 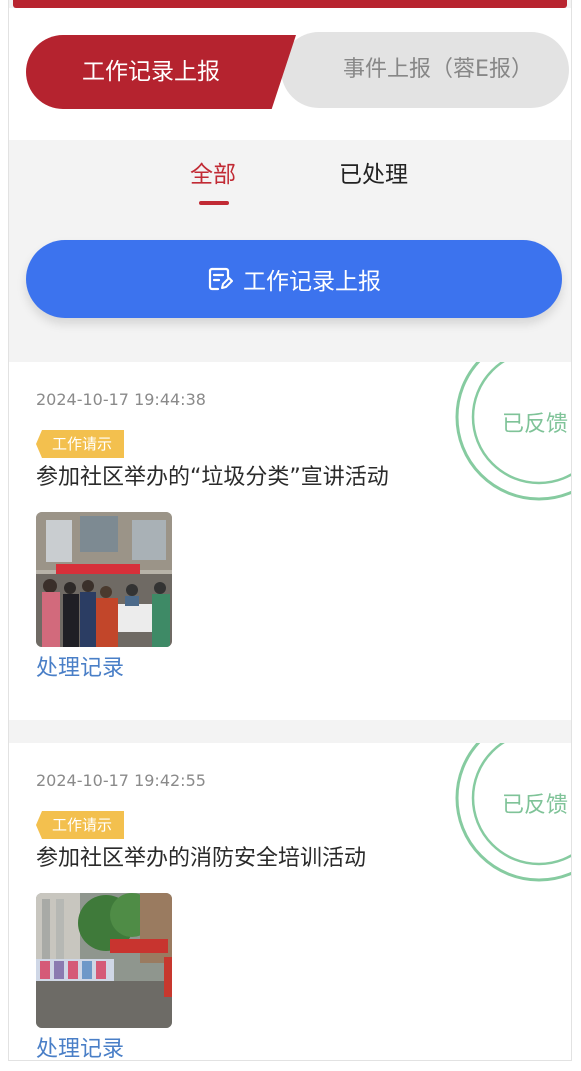 What do you see at coordinates (121, 399) in the screenshot?
I see `record-timestamp: 2024-10-17 19:44:38` at bounding box center [121, 399].